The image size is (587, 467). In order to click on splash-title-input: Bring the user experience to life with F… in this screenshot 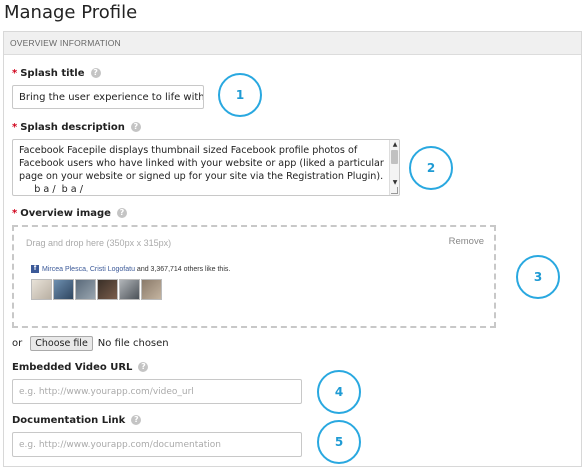, I will do `click(108, 97)`.